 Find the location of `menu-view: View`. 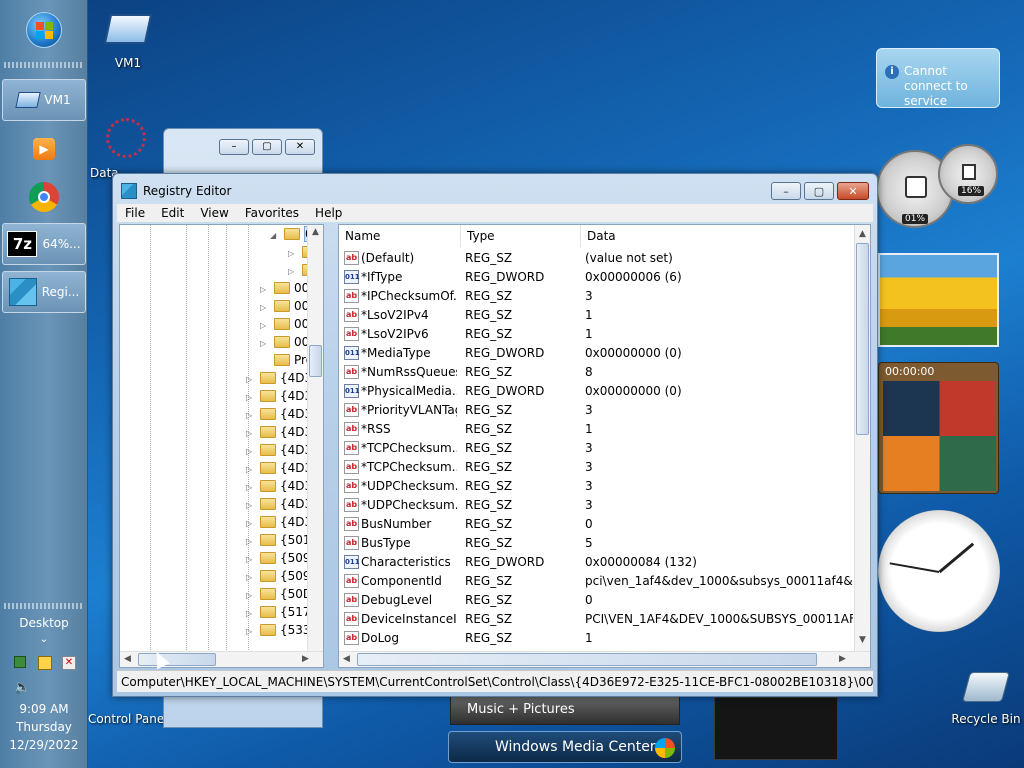

menu-view: View is located at coordinates (214, 213).